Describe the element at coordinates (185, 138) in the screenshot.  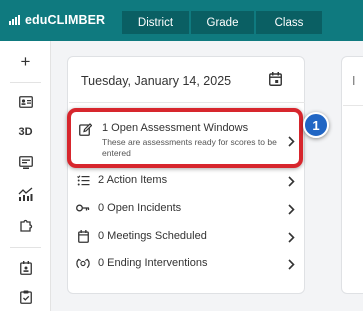
I see `highlight-box` at that location.